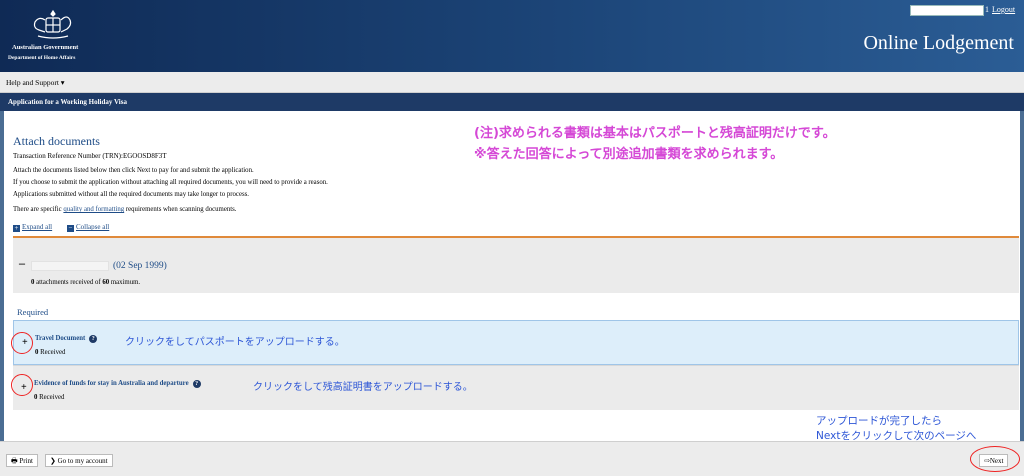 The height and width of the screenshot is (476, 1024). Describe the element at coordinates (93, 227) in the screenshot. I see `collapse-all-label: Collapse all` at that location.